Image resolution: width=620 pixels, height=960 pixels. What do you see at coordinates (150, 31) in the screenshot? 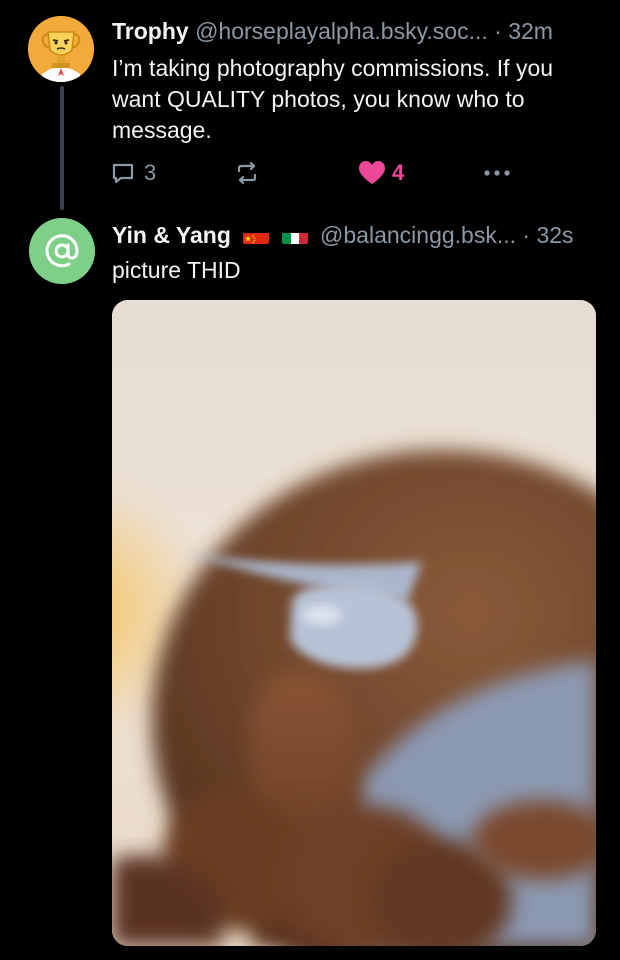
I see `author-name: Trophy` at bounding box center [150, 31].